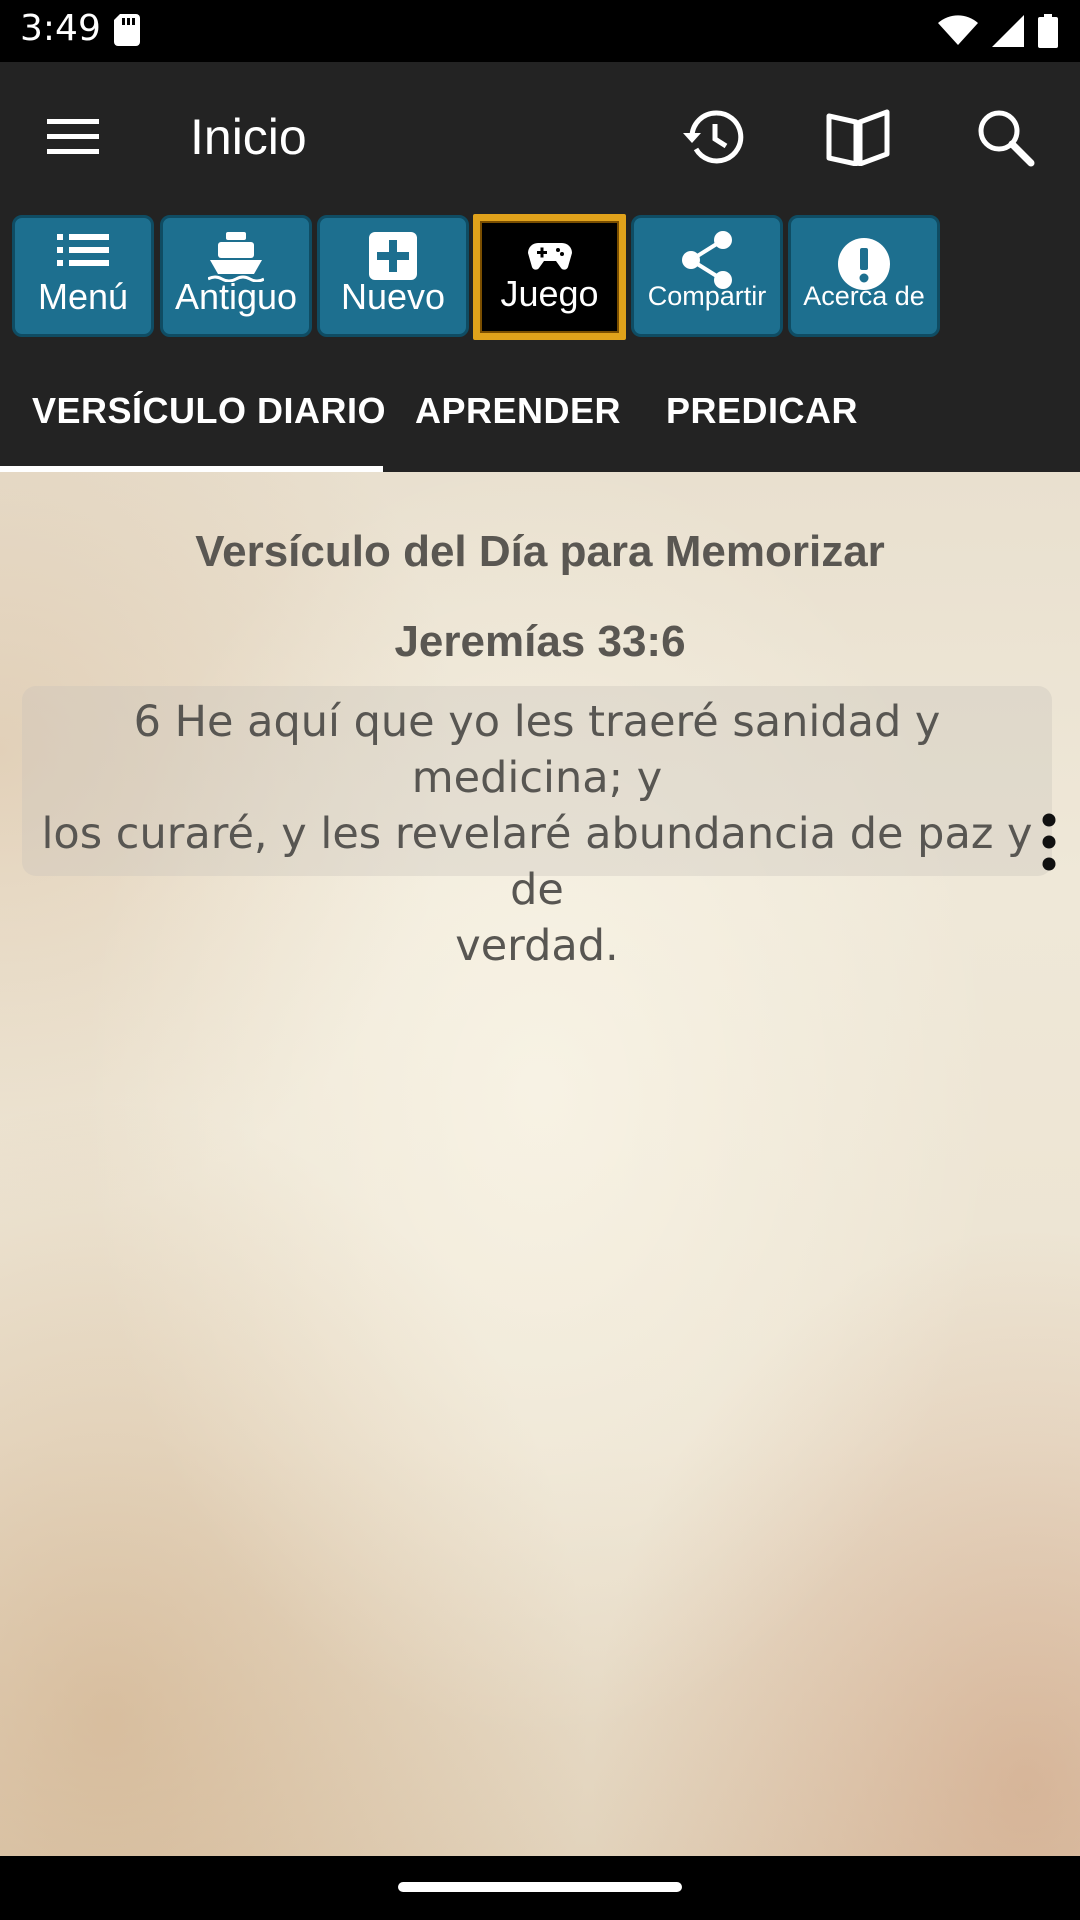 This screenshot has width=1080, height=1920. I want to click on app-bar: Inicio, so click(540, 136).